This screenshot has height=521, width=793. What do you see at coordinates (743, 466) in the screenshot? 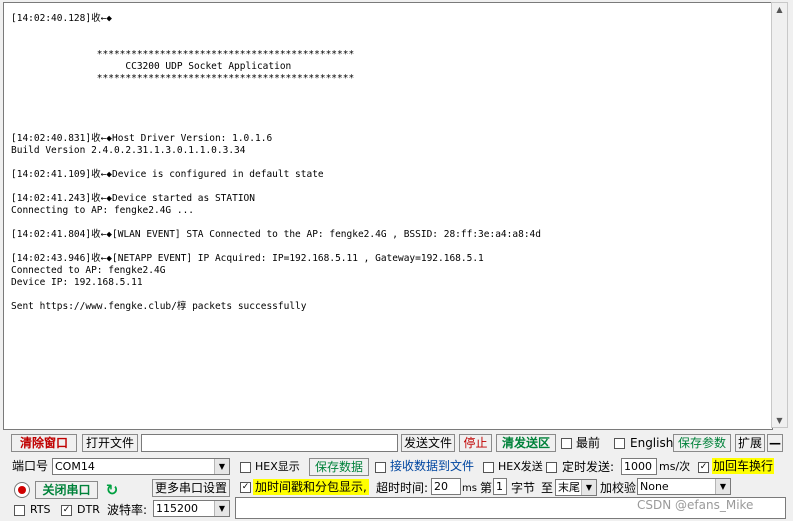
I see `add-crlf-label: 加回车换行` at bounding box center [743, 466].